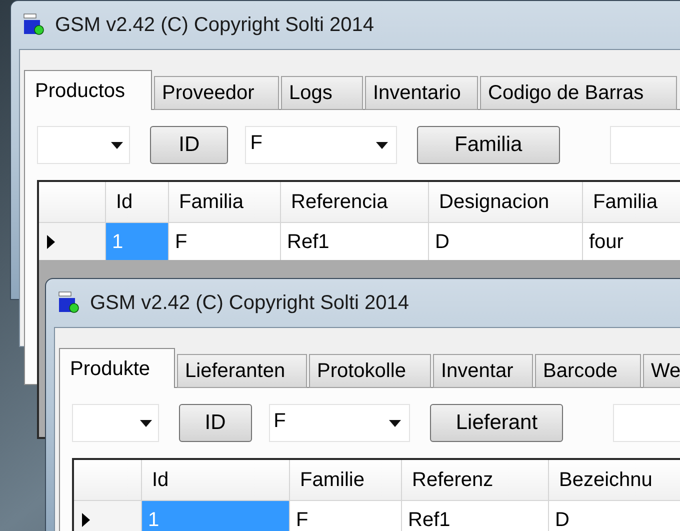  Describe the element at coordinates (322, 93) in the screenshot. I see `tab: Logs` at that location.